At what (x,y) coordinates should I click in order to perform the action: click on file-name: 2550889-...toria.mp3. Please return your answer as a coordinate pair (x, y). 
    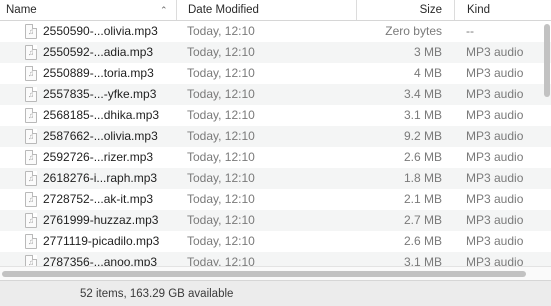
    Looking at the image, I should click on (98, 73).